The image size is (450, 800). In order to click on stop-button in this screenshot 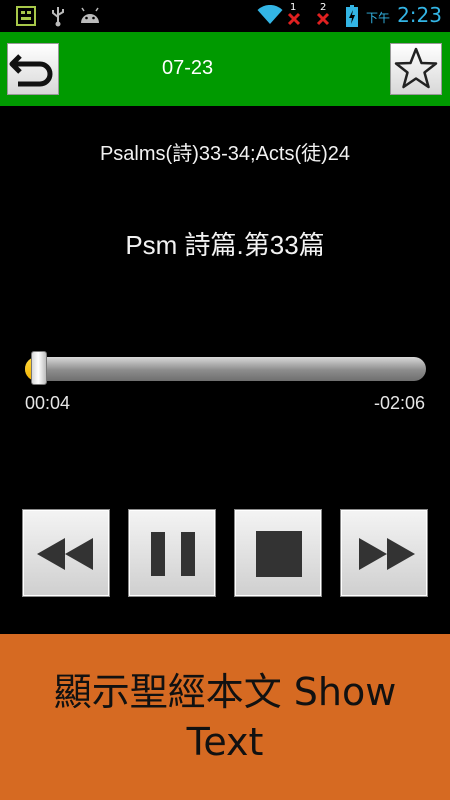, I will do `click(278, 553)`.